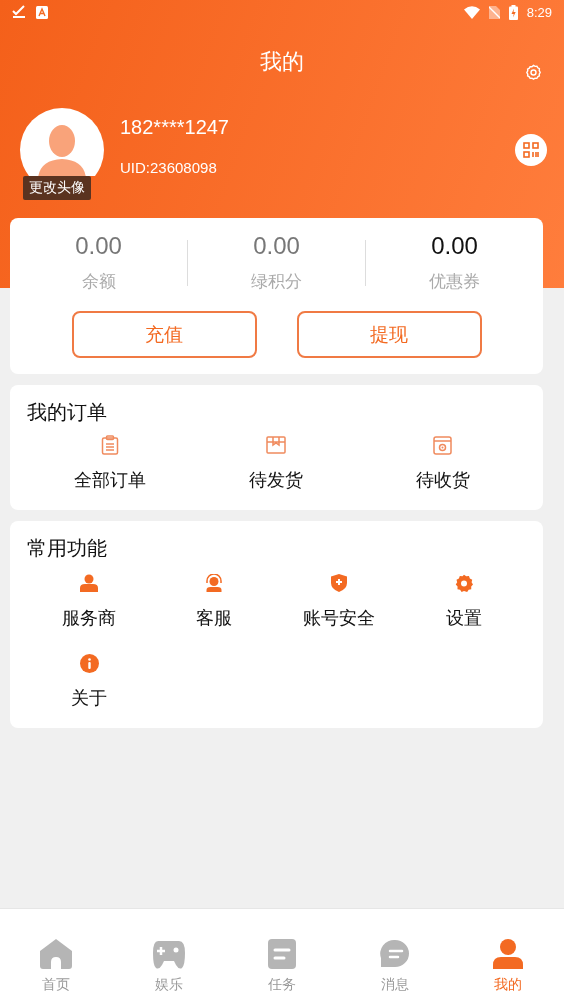 The width and height of the screenshot is (564, 1002). What do you see at coordinates (169, 167) in the screenshot?
I see `user-id: UID:23608098` at bounding box center [169, 167].